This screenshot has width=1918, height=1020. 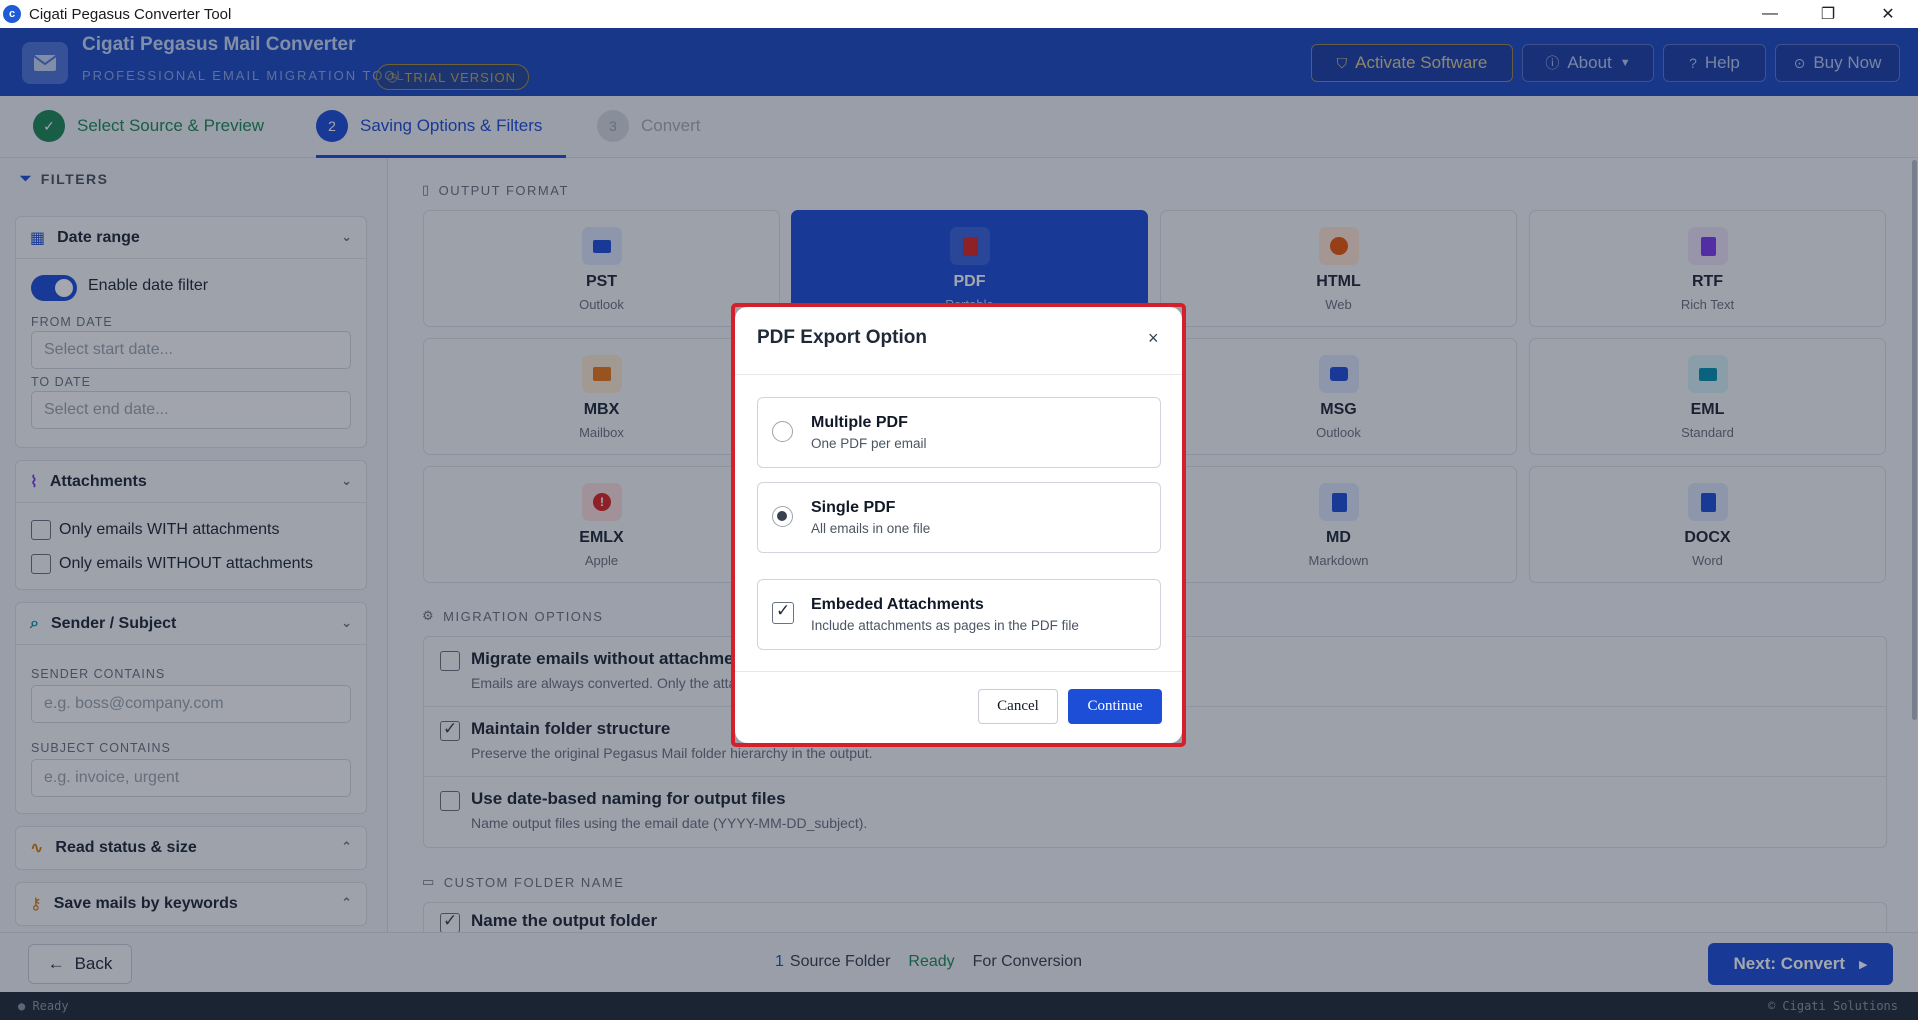 What do you see at coordinates (12, 14) in the screenshot?
I see `app-icon: c` at bounding box center [12, 14].